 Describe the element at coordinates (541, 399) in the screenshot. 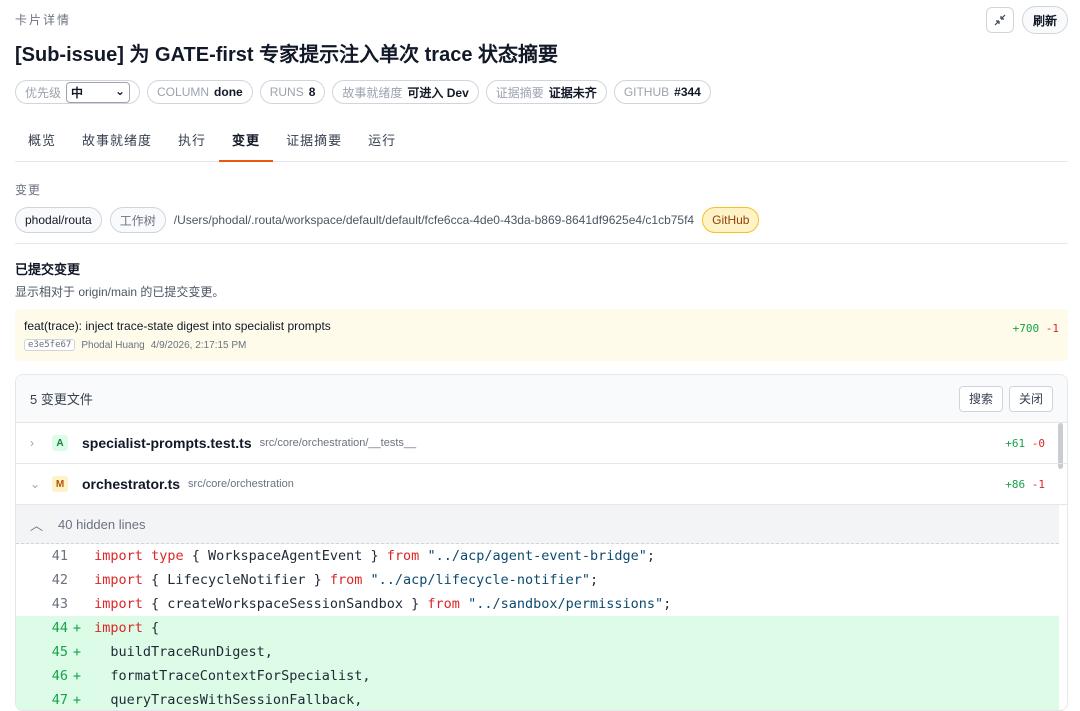

I see `files-header: 5 变更文件 搜索 关闭` at that location.